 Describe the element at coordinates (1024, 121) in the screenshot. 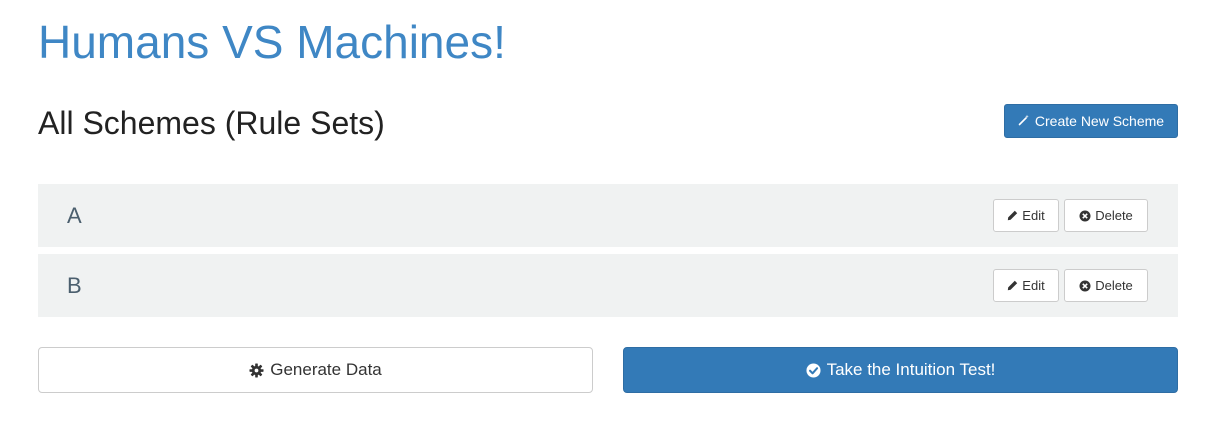

I see `magic-wand-icon` at that location.